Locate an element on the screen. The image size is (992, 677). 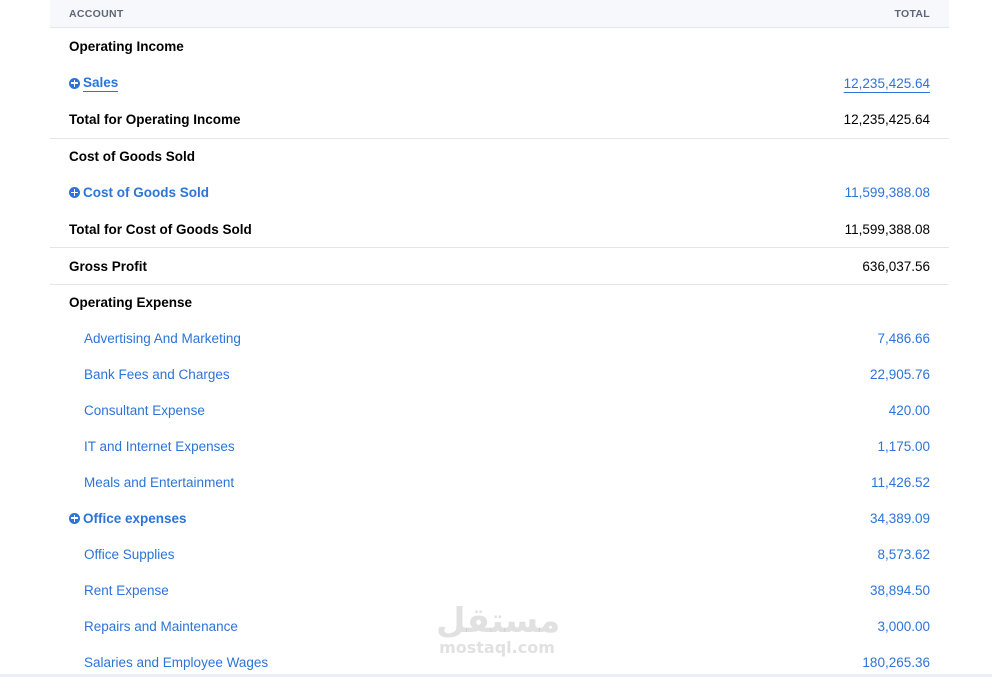
table-header: ACCOUNT TOTAL is located at coordinates (499, 14).